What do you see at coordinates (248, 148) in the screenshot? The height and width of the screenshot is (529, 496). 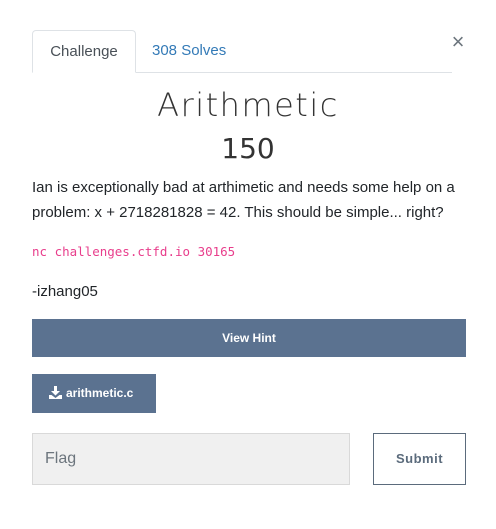 I see `challenge-points: 150` at bounding box center [248, 148].